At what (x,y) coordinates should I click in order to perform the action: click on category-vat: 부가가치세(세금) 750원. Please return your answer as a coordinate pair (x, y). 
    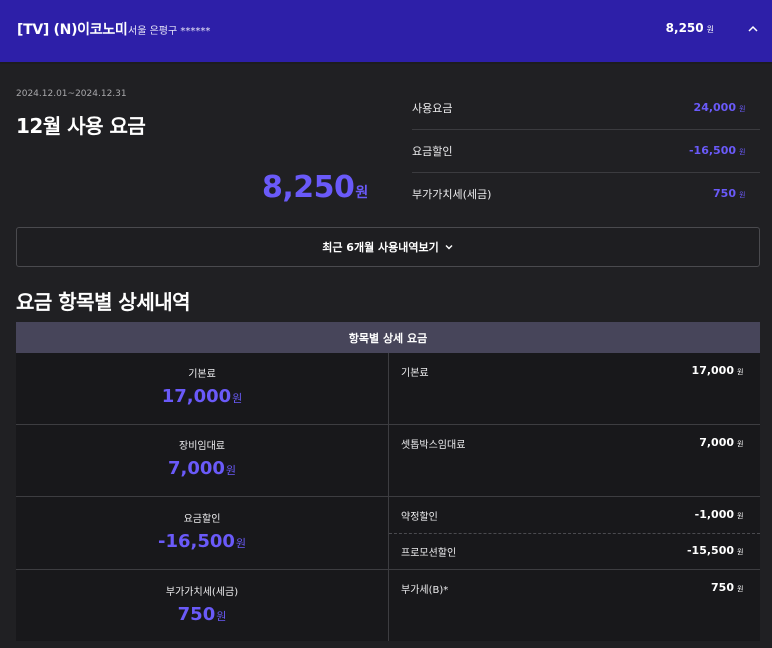
    Looking at the image, I should click on (202, 604).